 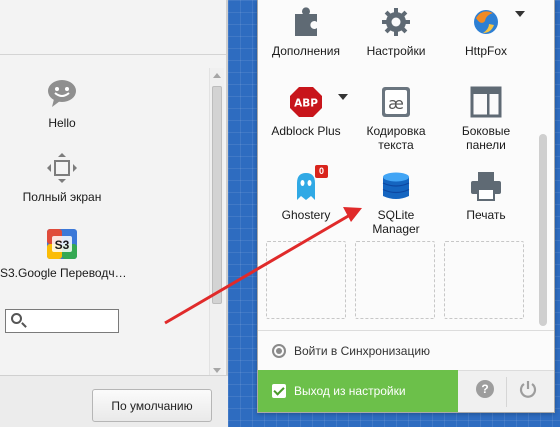 What do you see at coordinates (485, 389) in the screenshot?
I see `help-button: ?` at bounding box center [485, 389].